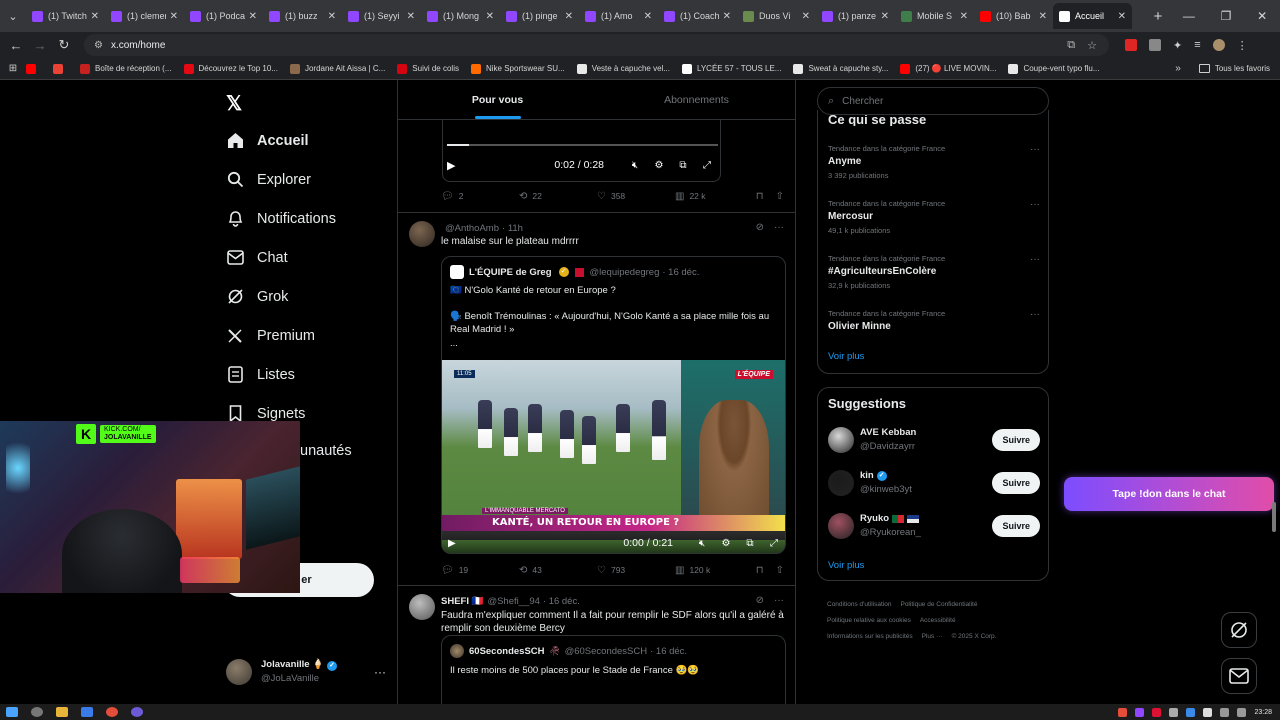  What do you see at coordinates (64, 45) in the screenshot?
I see `reload-button: ↻` at bounding box center [64, 45].